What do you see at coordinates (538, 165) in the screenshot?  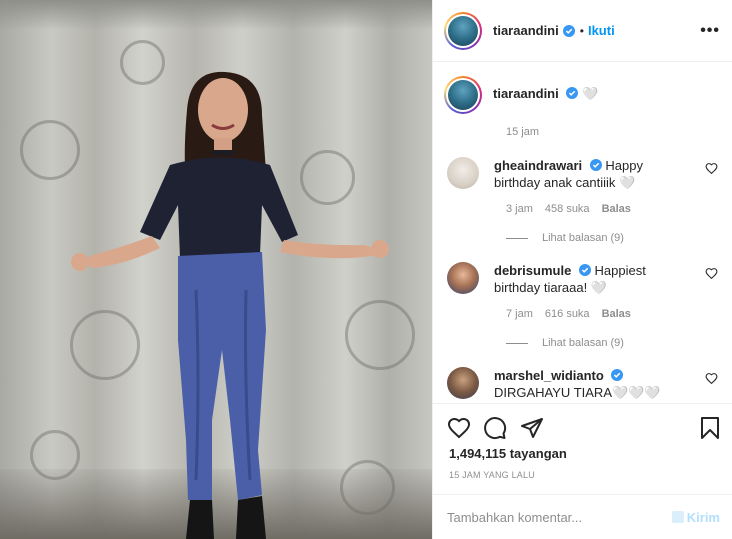 I see `comment-username: gheaindrawari` at bounding box center [538, 165].